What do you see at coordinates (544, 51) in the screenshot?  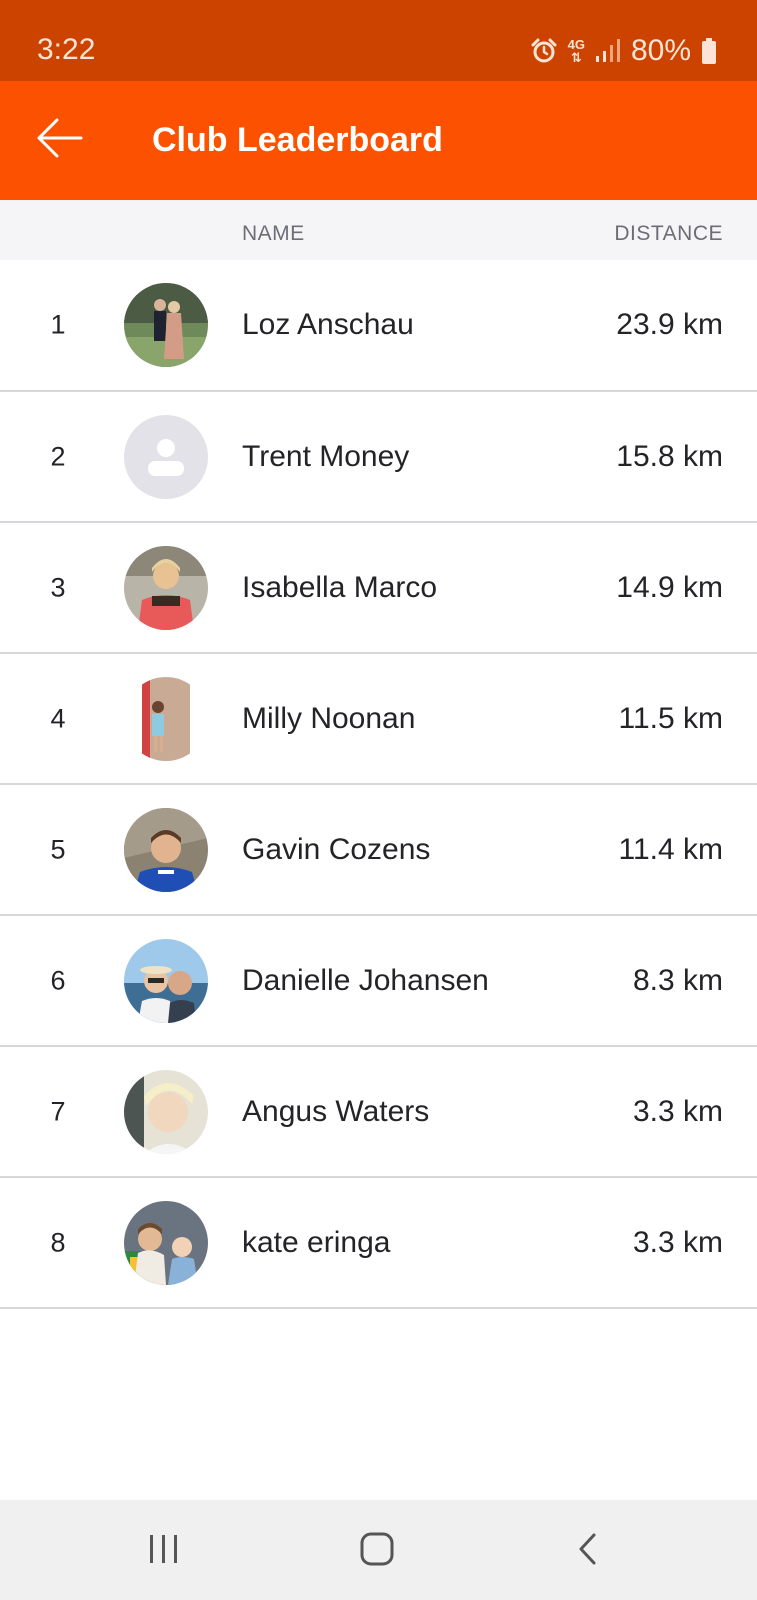 I see `alarm-icon` at bounding box center [544, 51].